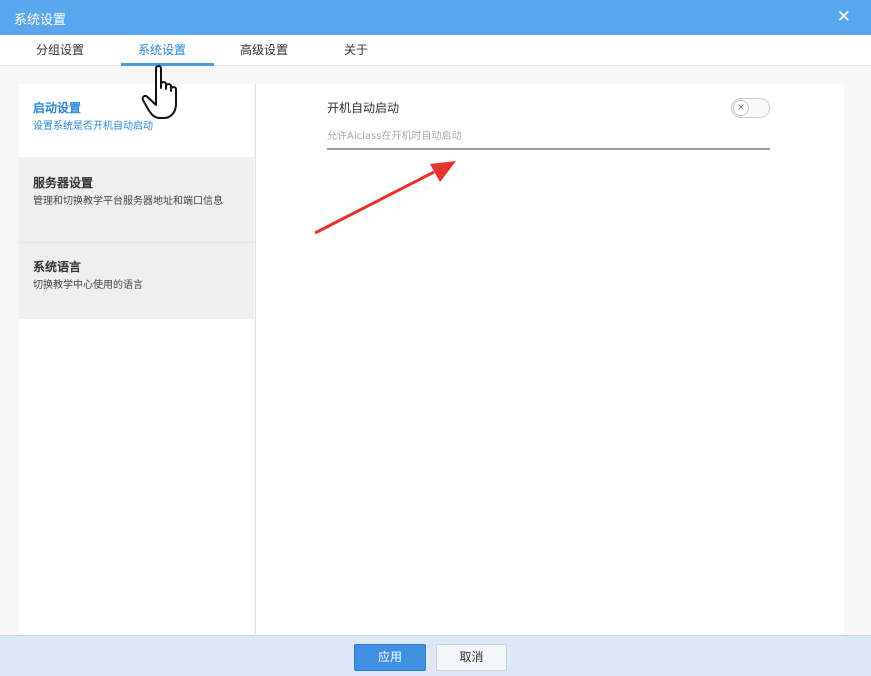  I want to click on autostart-description: 允许Aiclass在开机时自动启动, so click(394, 136).